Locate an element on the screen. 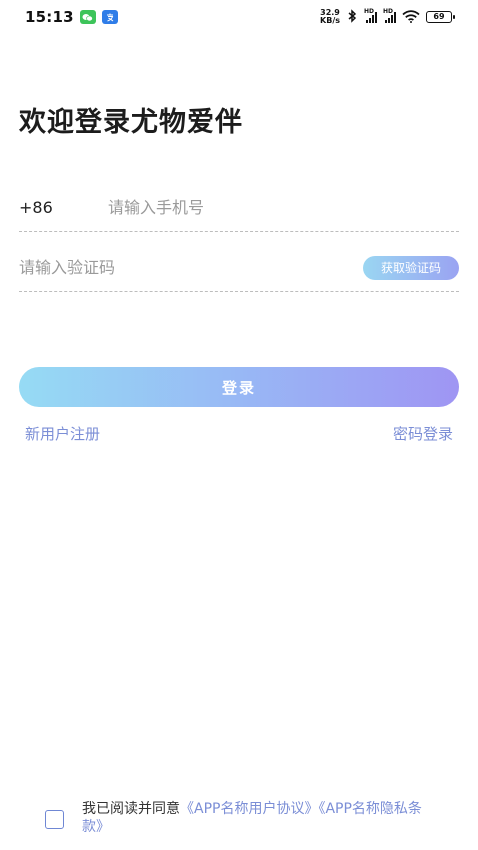  wifi-icon is located at coordinates (411, 17).